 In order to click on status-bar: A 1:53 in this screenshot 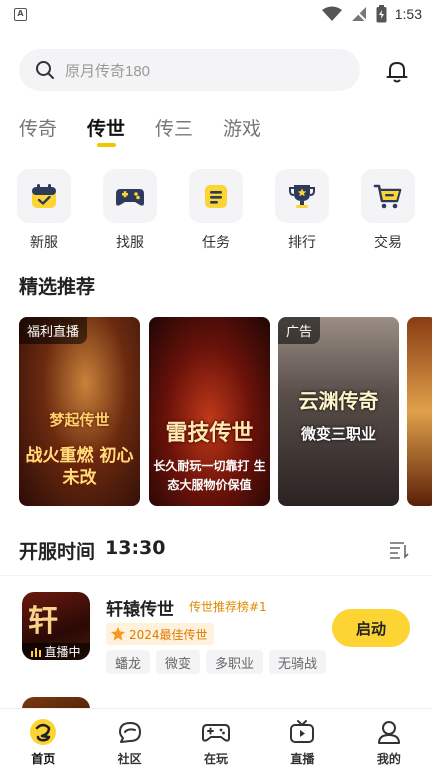, I will do `click(216, 15)`.